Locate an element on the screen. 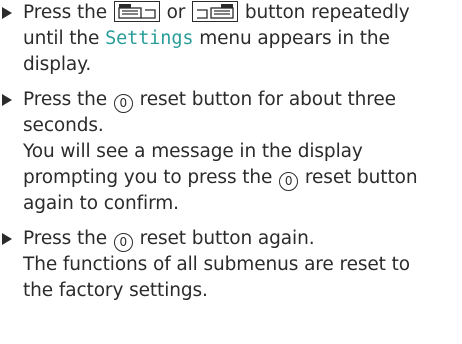  step2-line5: again to confirm. is located at coordinates (101, 203).